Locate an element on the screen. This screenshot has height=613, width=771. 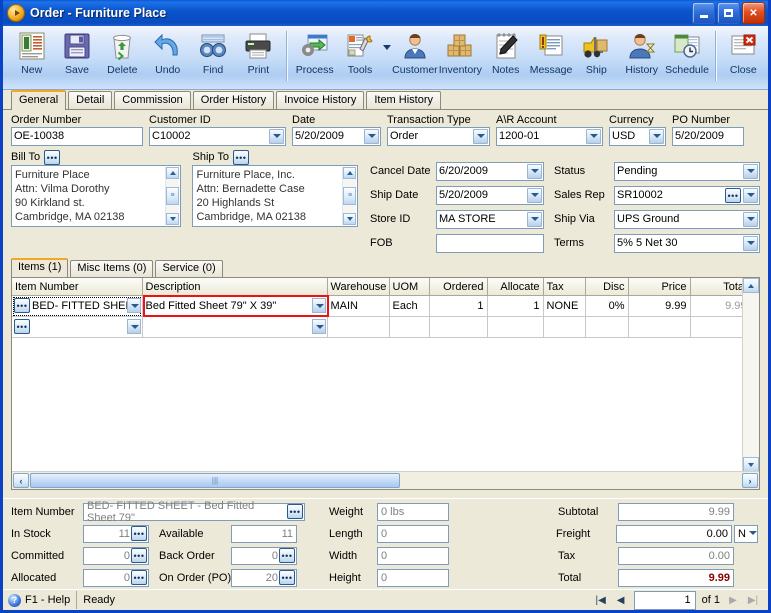
minimize-button is located at coordinates (703, 13).